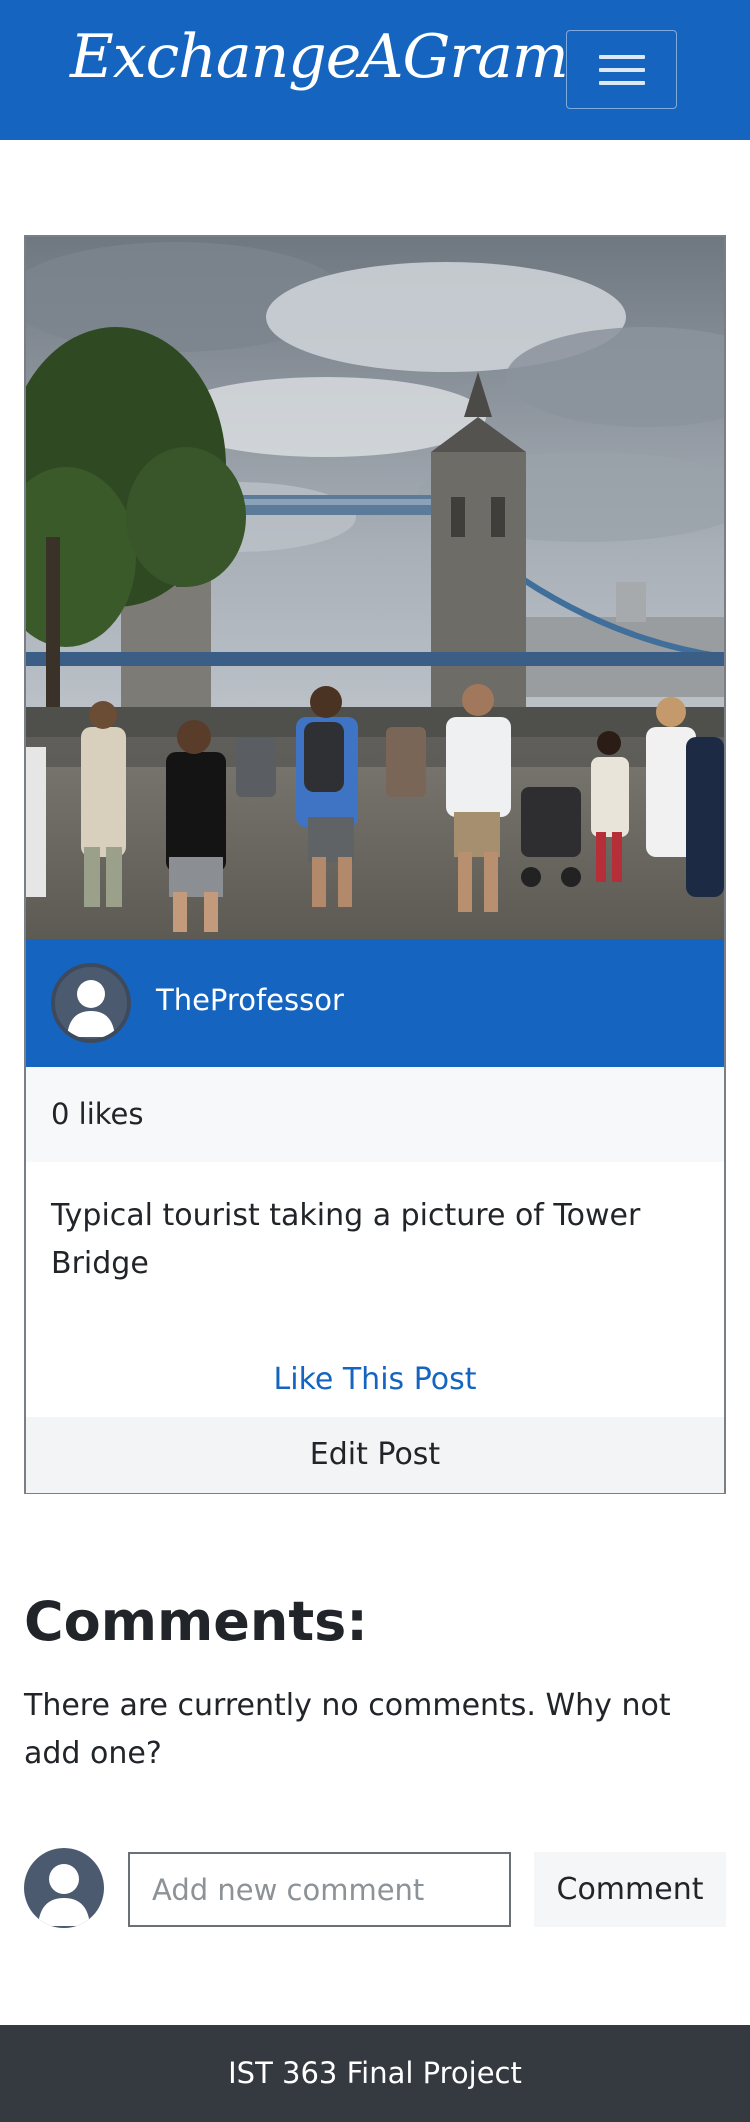  I want to click on edit-post-button: Edit Post, so click(375, 1455).